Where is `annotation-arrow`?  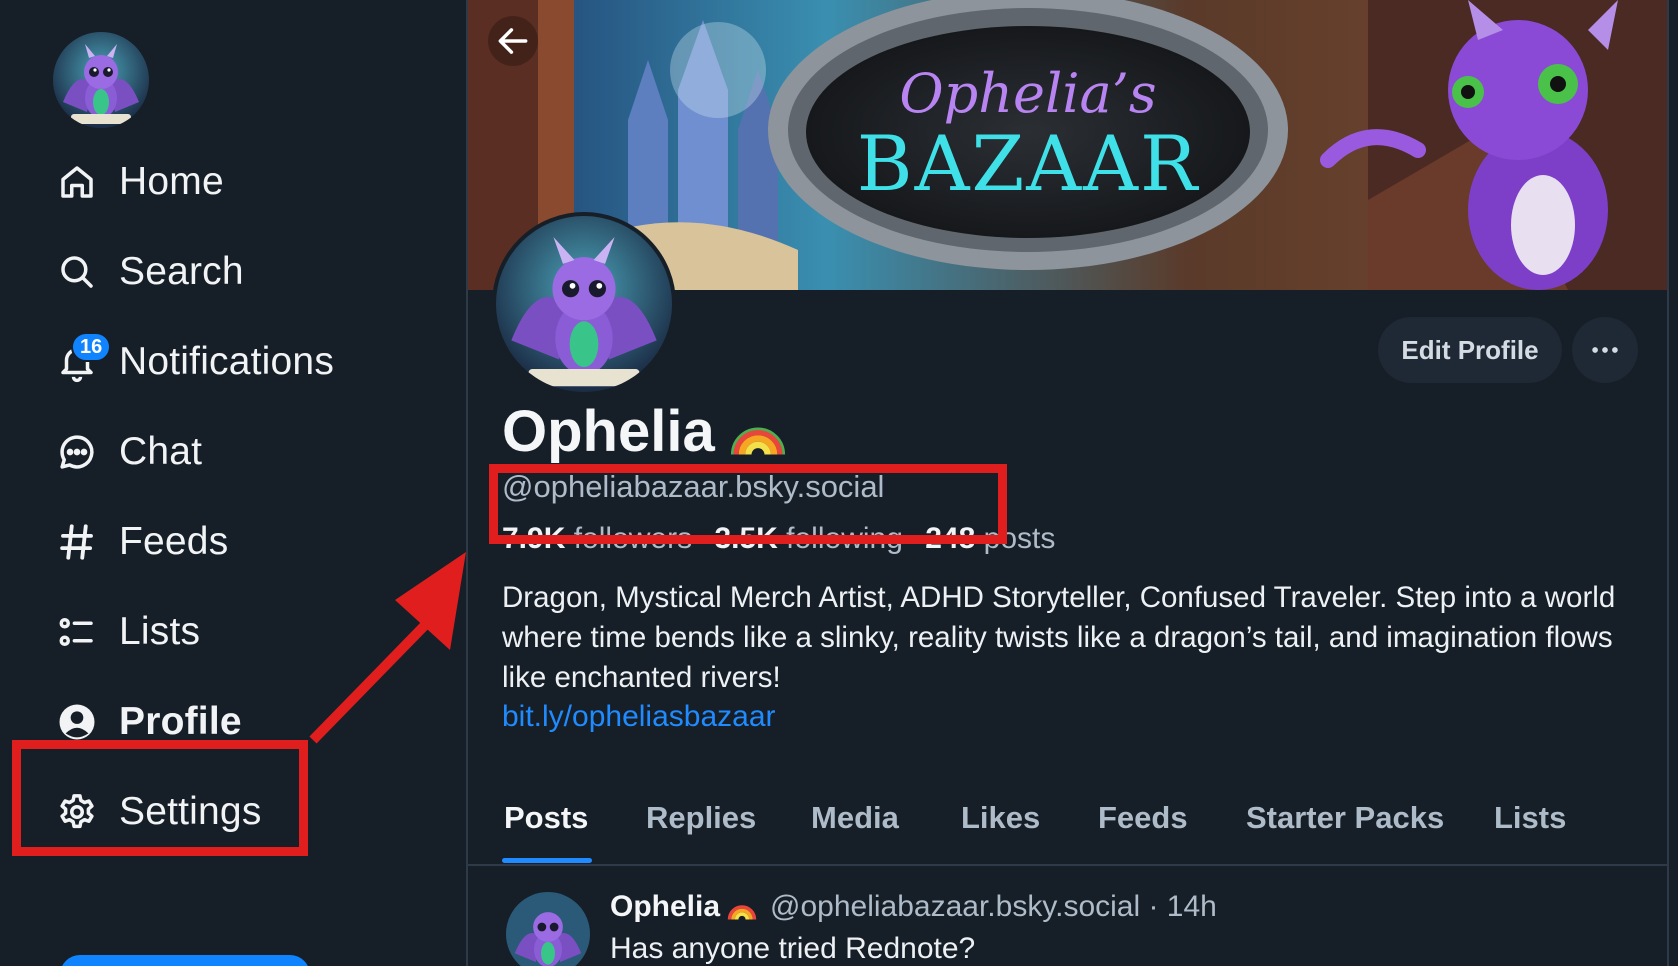
annotation-arrow is located at coordinates (387, 648).